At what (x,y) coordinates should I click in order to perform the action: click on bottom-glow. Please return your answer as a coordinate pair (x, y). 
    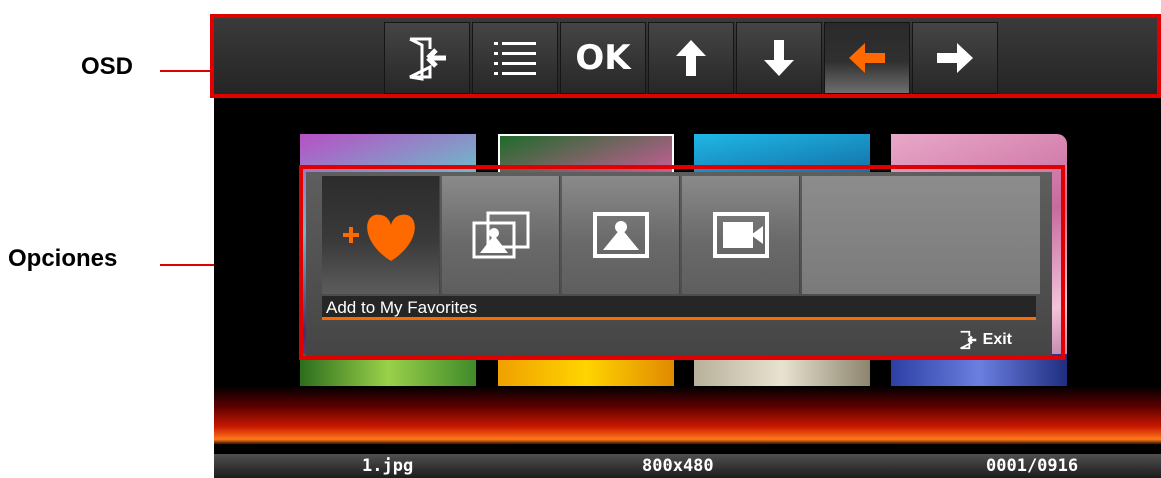
    Looking at the image, I should click on (687, 415).